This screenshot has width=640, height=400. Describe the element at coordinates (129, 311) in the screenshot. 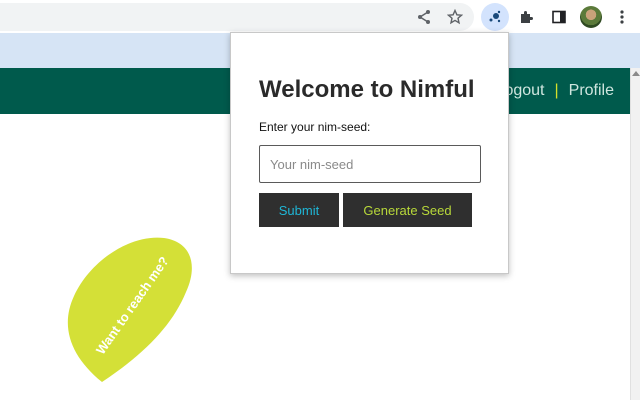

I see `contact-leaf: Want to reach me?` at that location.